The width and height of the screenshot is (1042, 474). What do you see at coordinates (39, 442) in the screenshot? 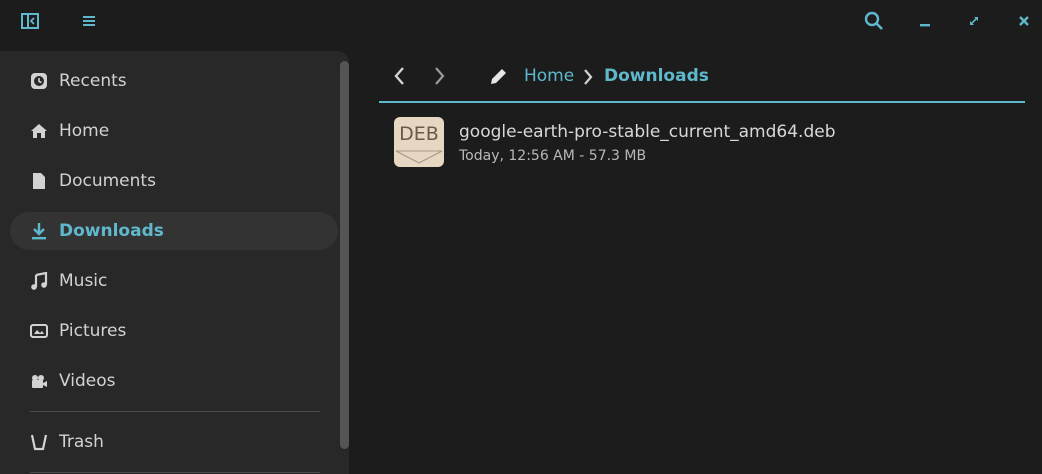
I see `trash-icon` at bounding box center [39, 442].